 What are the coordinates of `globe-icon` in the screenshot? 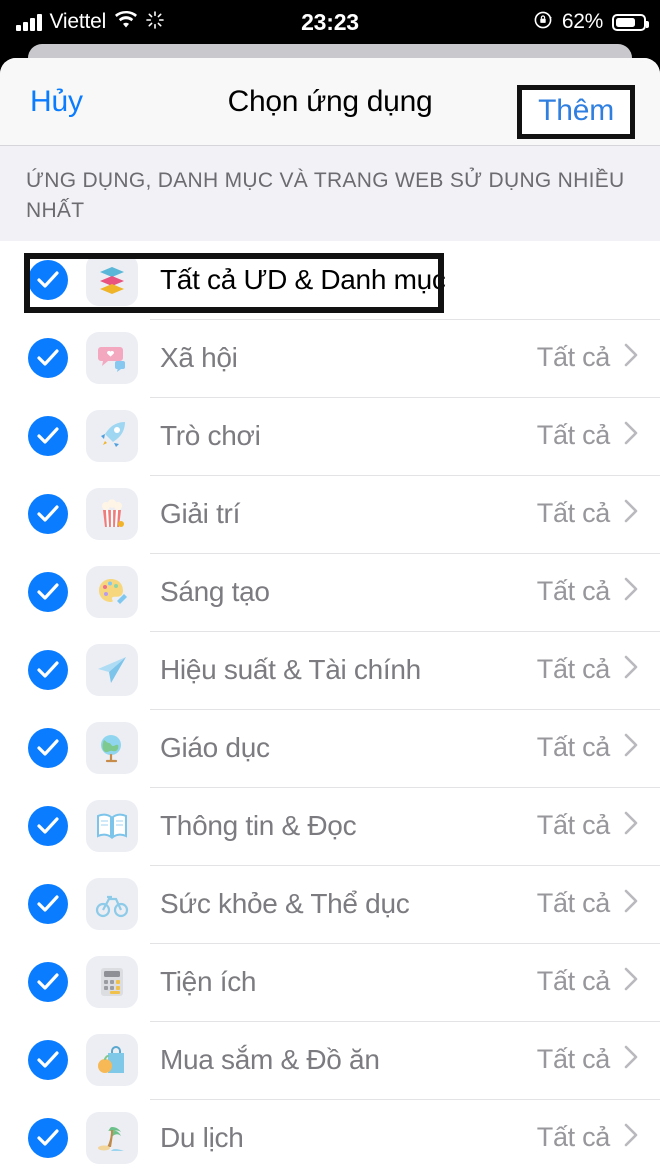 It's located at (112, 747).